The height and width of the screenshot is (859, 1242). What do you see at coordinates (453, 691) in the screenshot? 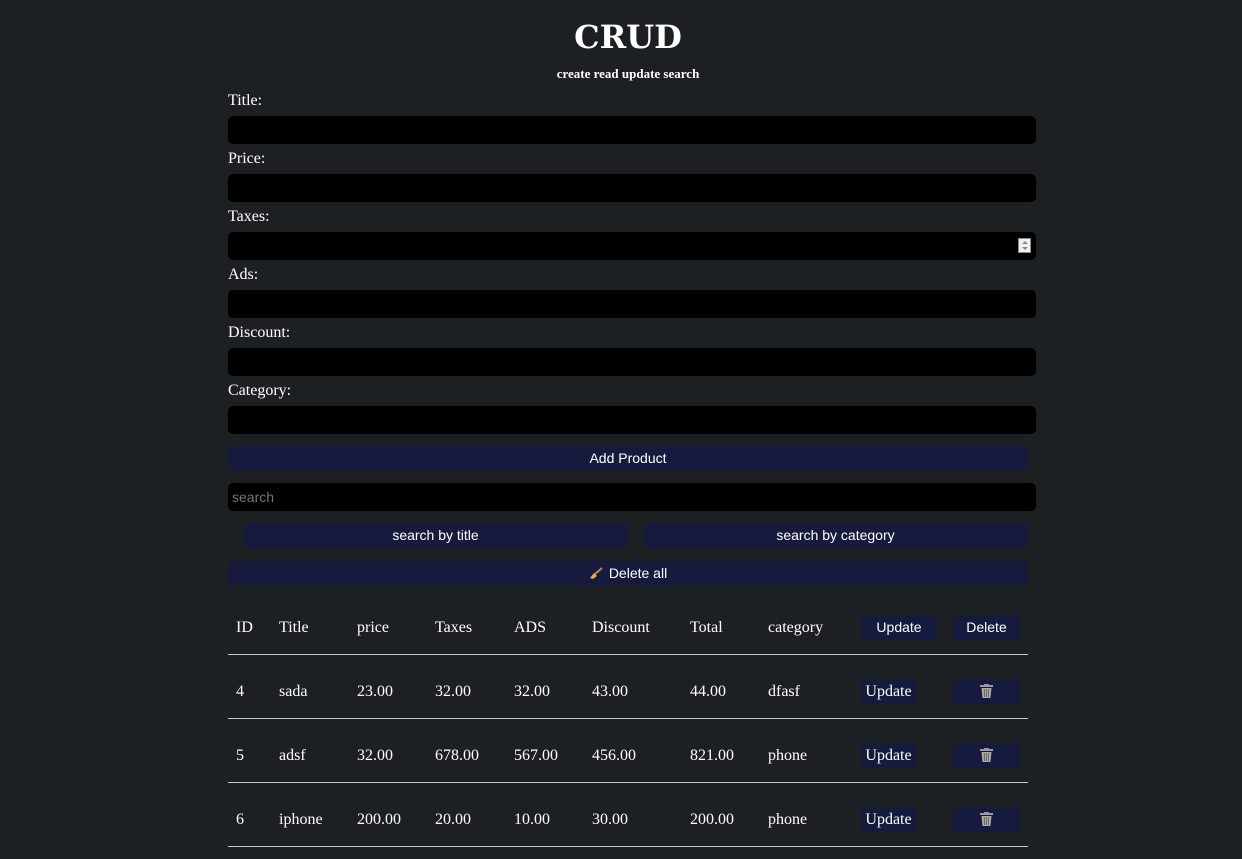
I see `cell-taxes: 32.00` at bounding box center [453, 691].